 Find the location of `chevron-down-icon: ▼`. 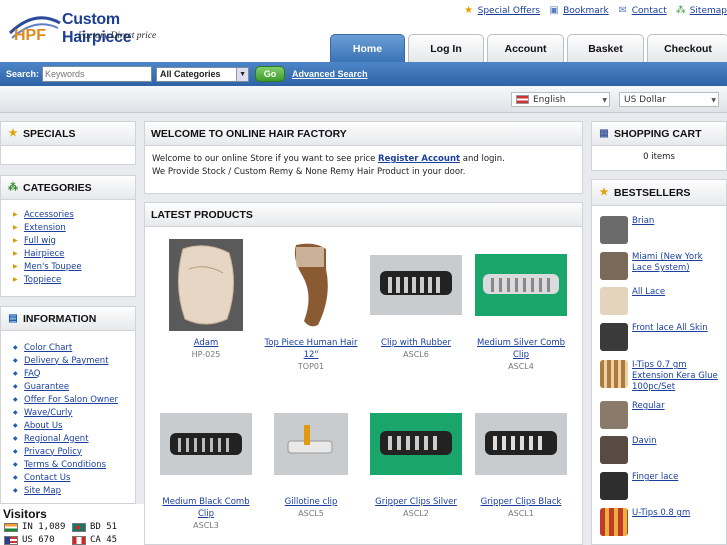

chevron-down-icon: ▼ is located at coordinates (604, 100).